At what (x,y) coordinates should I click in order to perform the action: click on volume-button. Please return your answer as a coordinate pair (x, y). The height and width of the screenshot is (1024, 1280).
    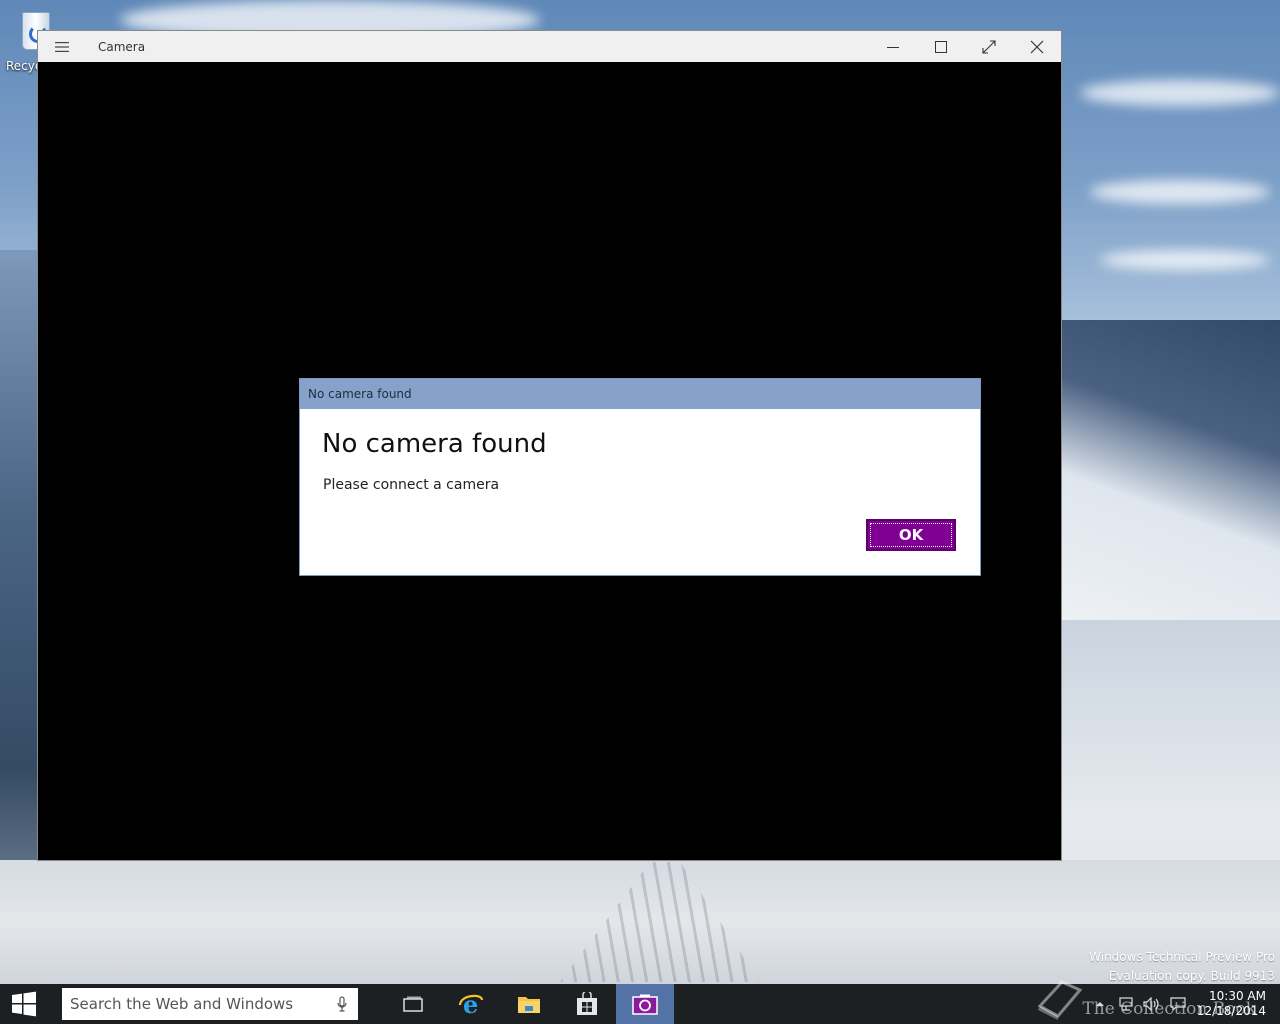
    Looking at the image, I should click on (1152, 1004).